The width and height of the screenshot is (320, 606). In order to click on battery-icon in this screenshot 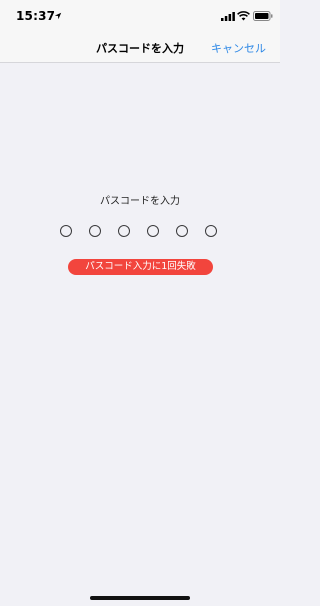, I will do `click(263, 16)`.